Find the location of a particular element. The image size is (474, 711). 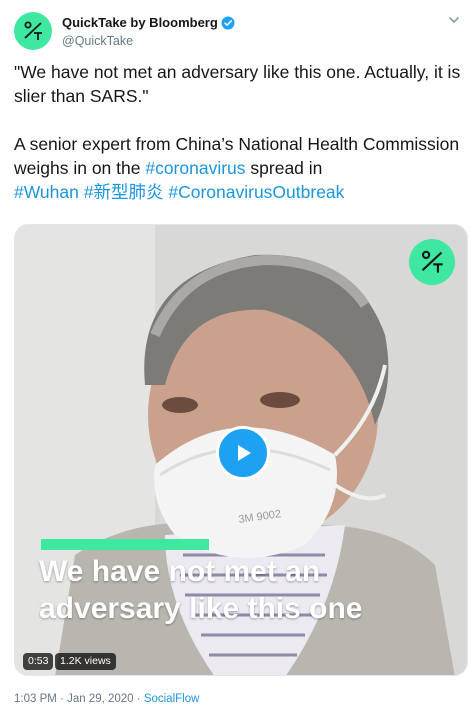

tweet-source-link: SocialFlow is located at coordinates (172, 699).